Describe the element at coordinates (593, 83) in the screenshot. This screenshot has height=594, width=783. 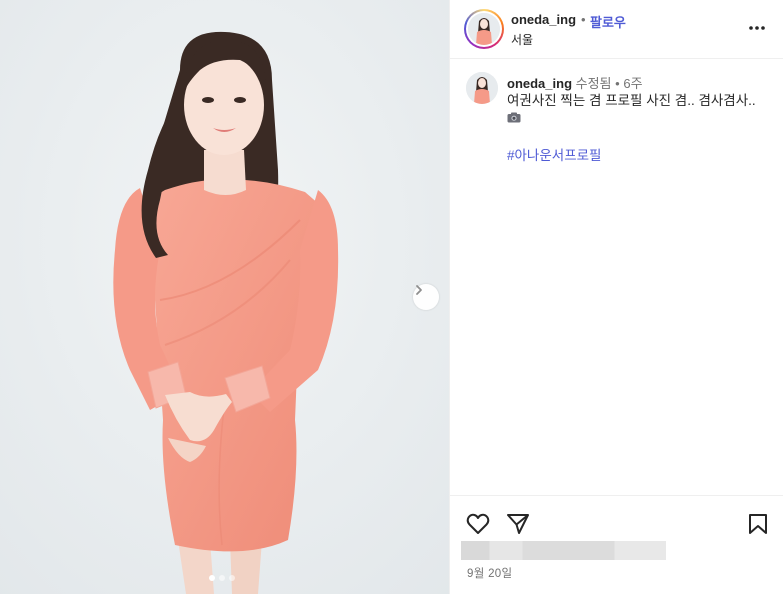
I see `edited-label: 수정됨` at that location.